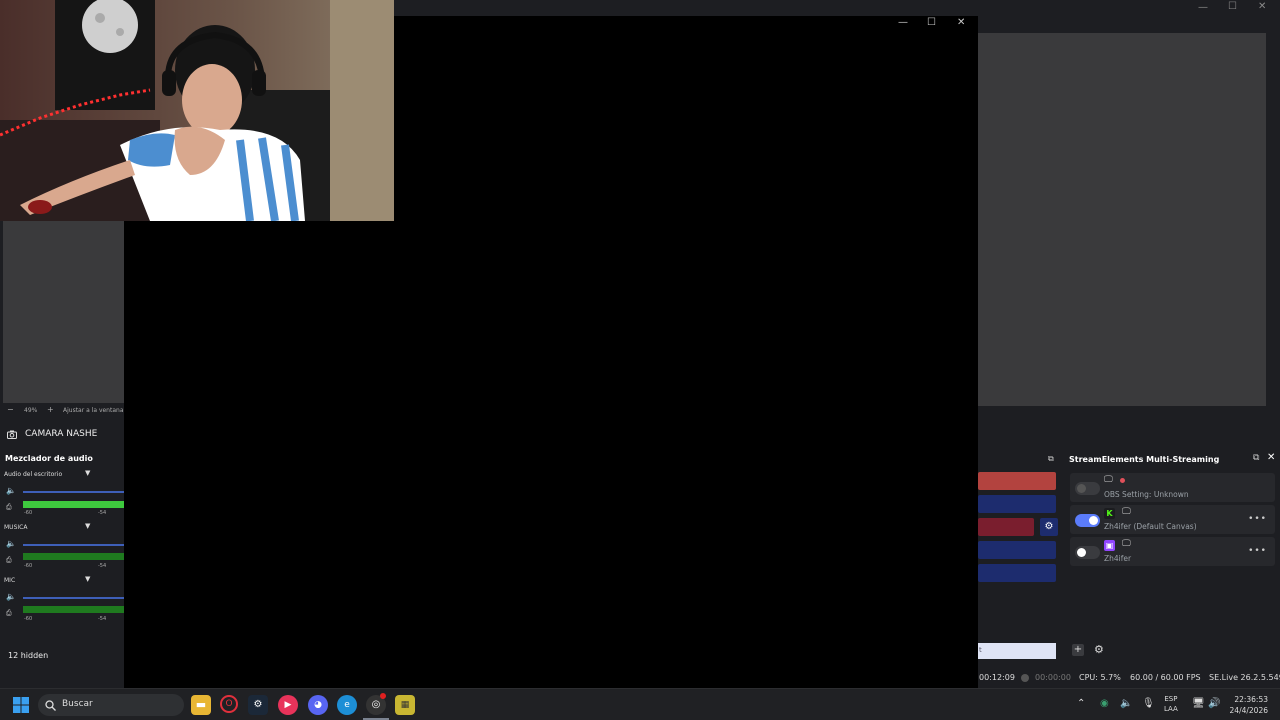 The width and height of the screenshot is (1280, 720). Describe the element at coordinates (1232, 6) in the screenshot. I see `obs-restore-button: ☐` at that location.